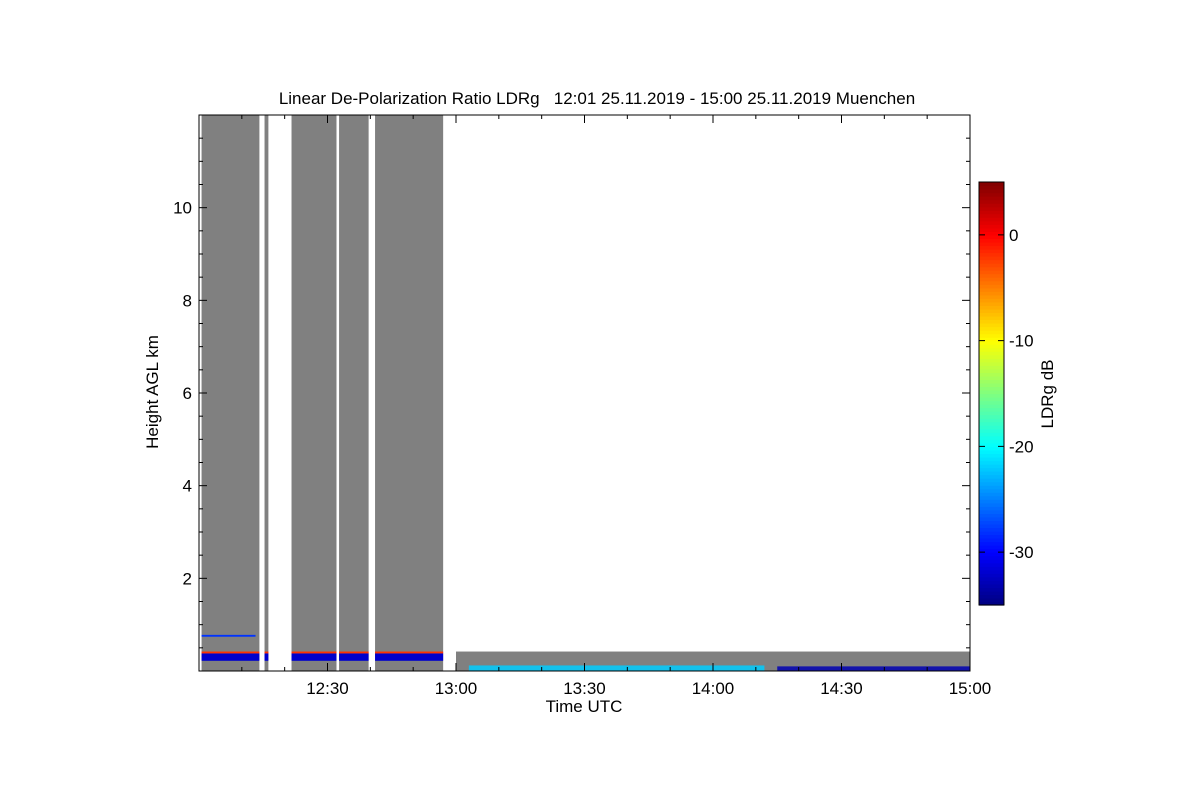 This screenshot has width=1200, height=800. Describe the element at coordinates (1047, 394) in the screenshot. I see `colorbar-label: LDRg dB` at that location.